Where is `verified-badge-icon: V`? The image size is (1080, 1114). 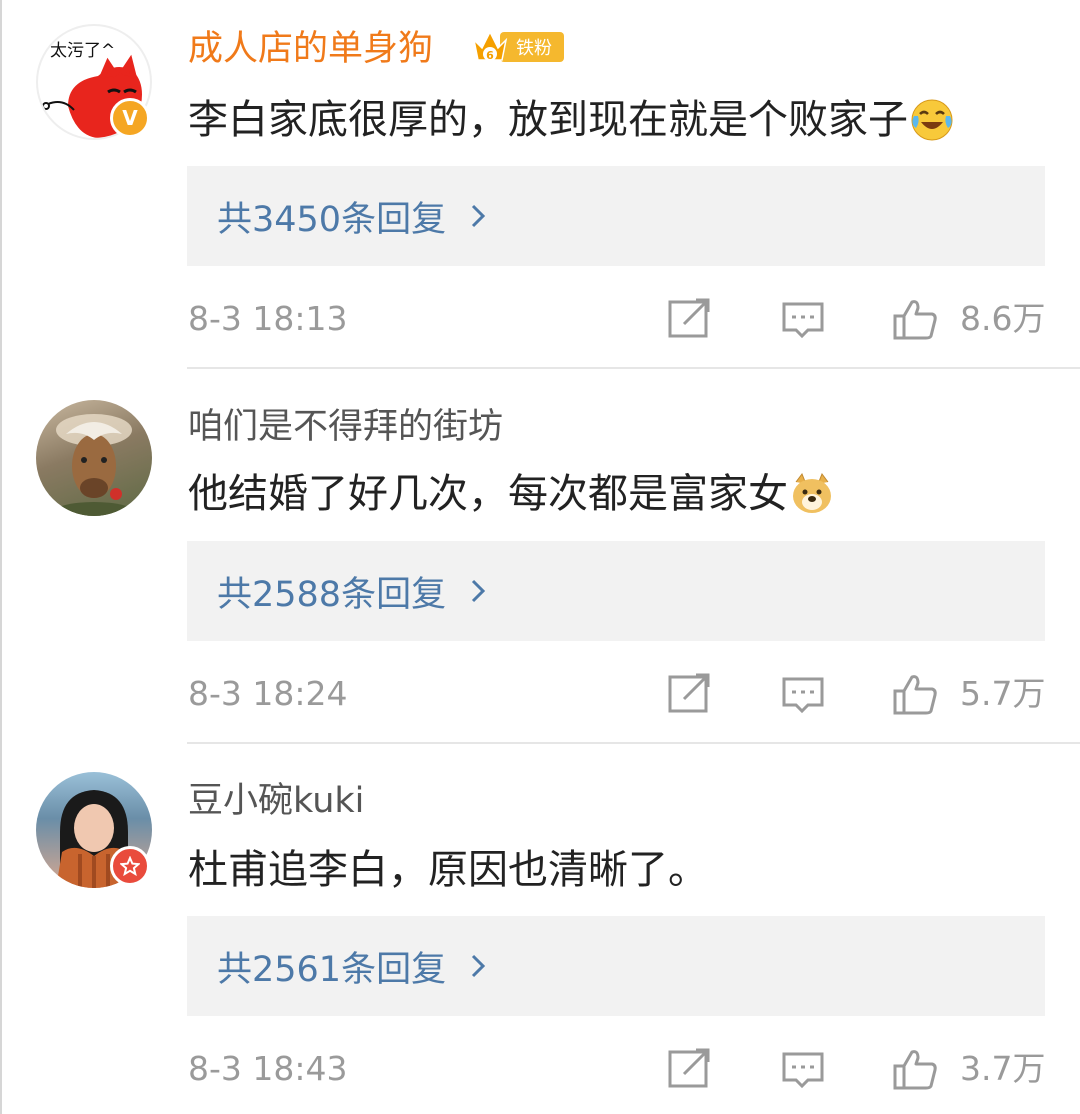
verified-badge-icon: V is located at coordinates (130, 118).